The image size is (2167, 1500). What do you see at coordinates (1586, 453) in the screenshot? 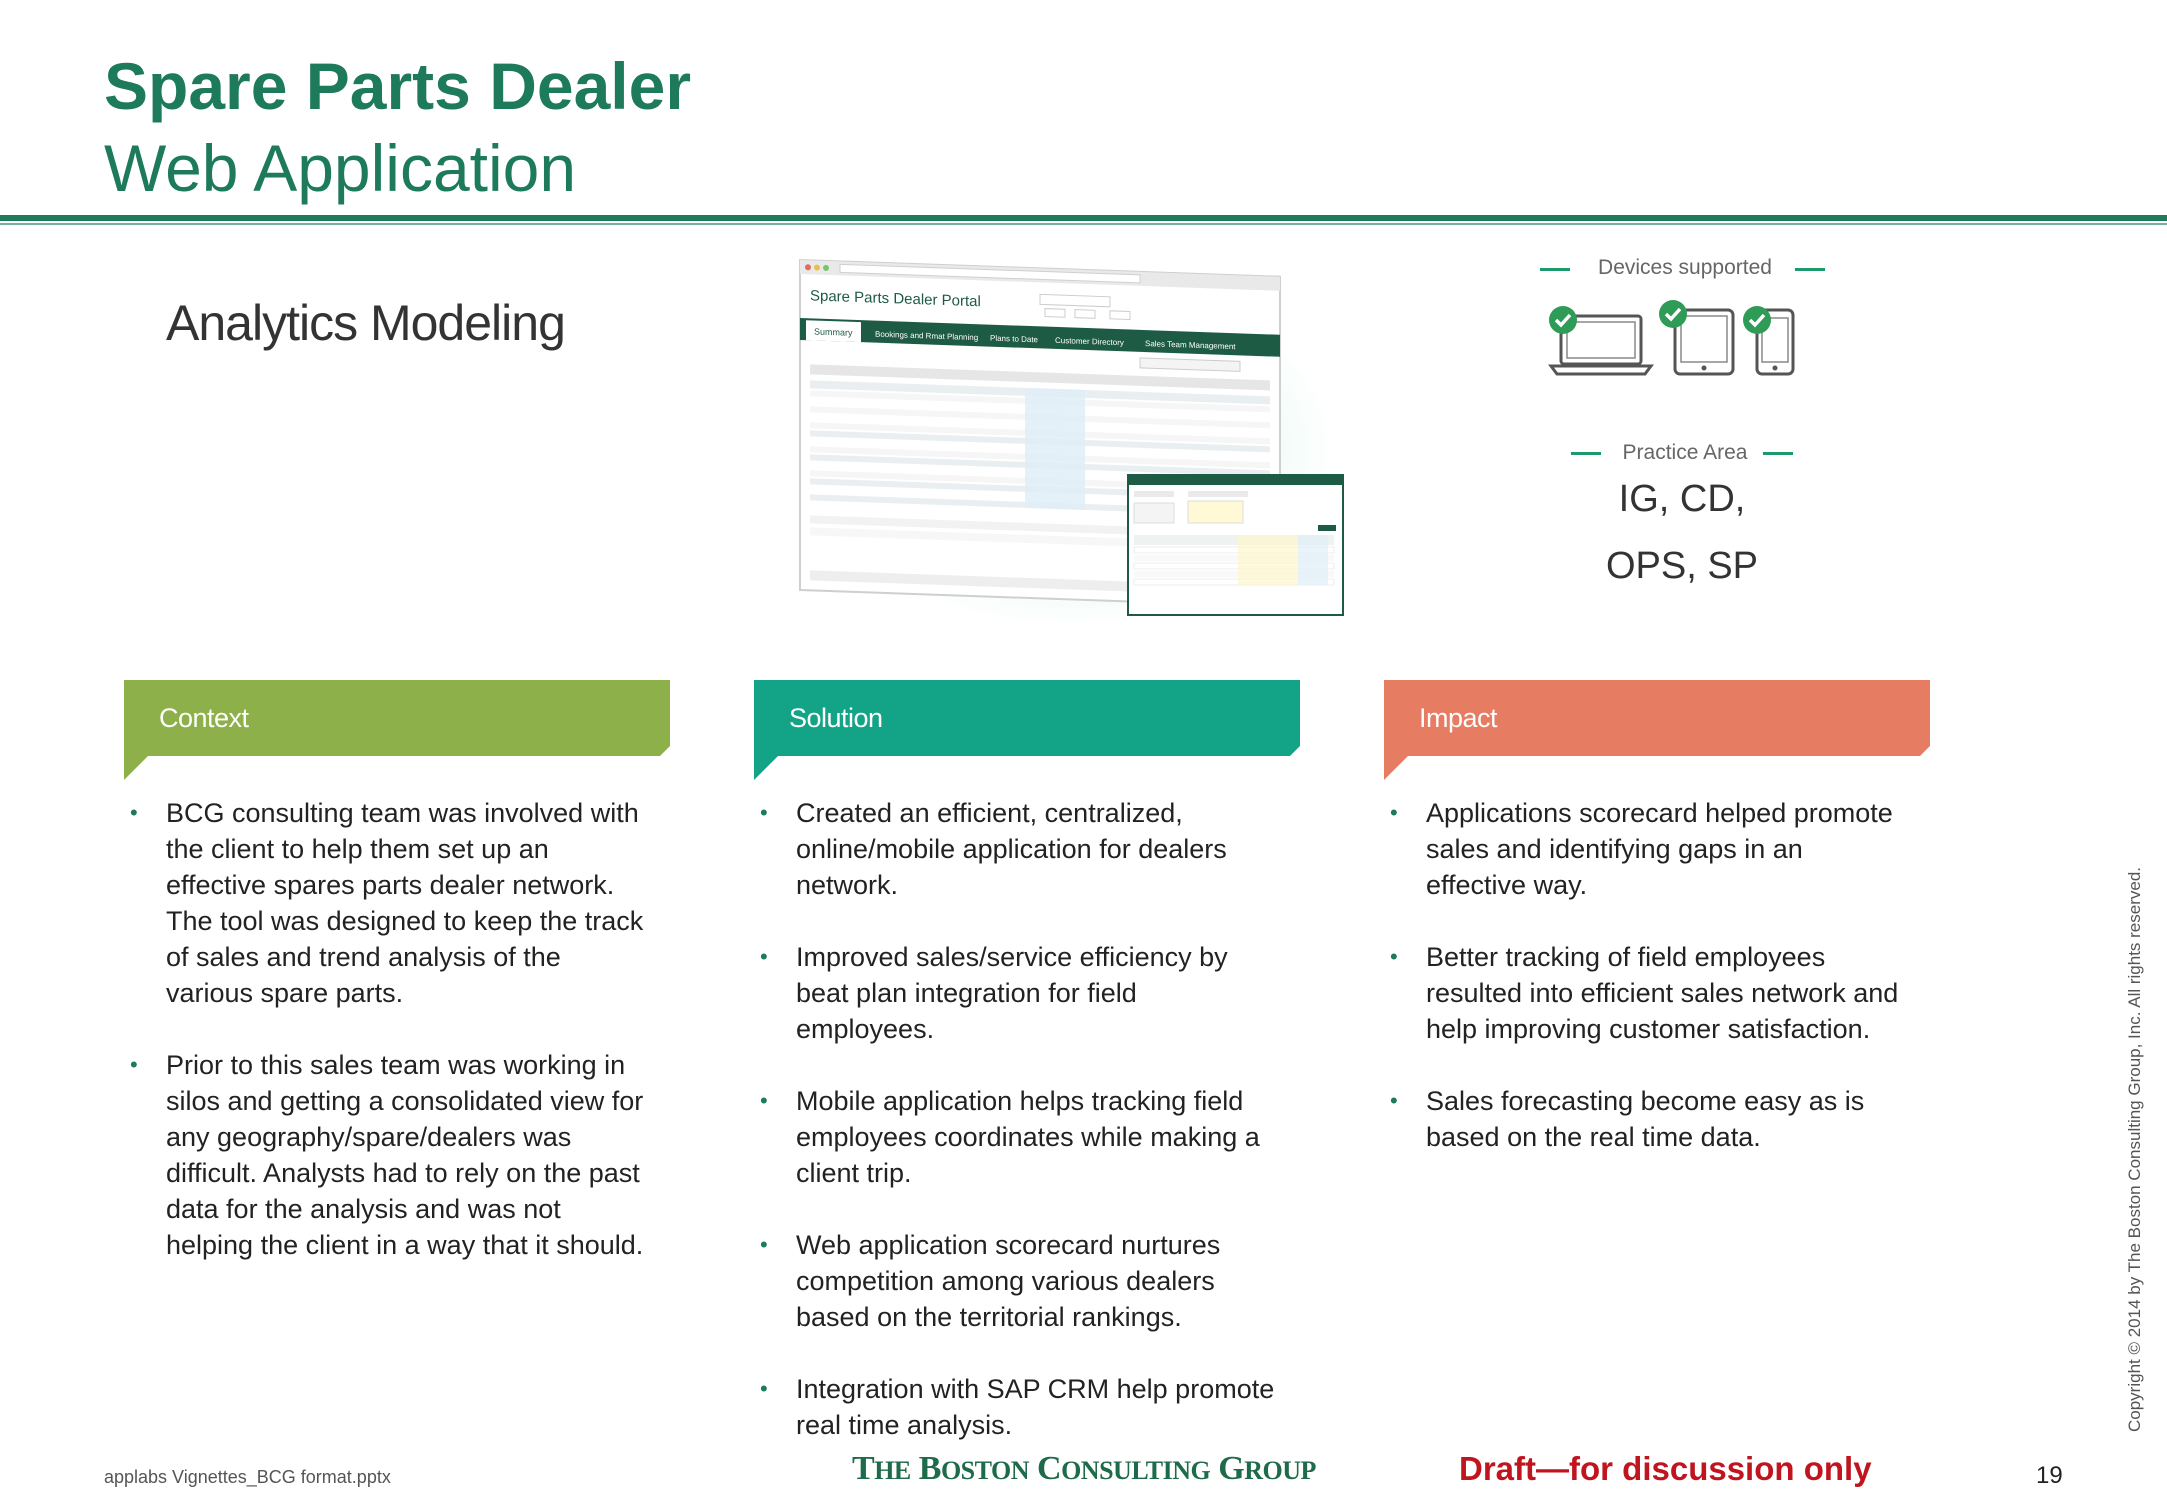
I see `practice-label-dash-left` at bounding box center [1586, 453].